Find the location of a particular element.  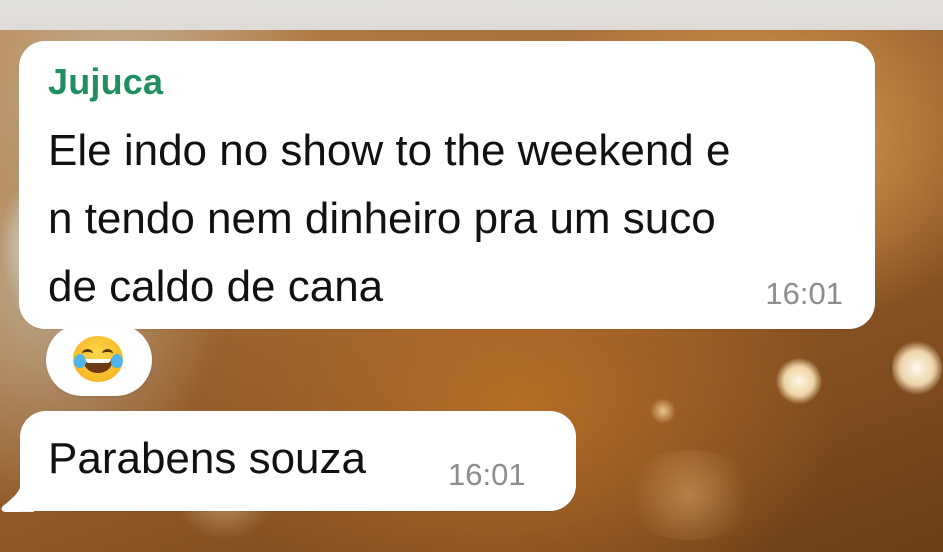

message-bubble: Parabens souza 16:01 is located at coordinates (298, 461).